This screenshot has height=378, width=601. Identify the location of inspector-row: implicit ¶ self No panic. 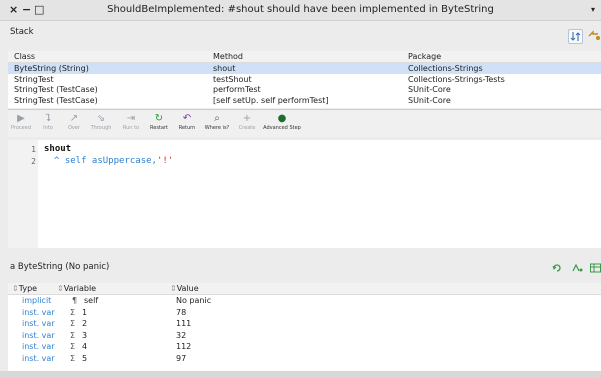
(304, 301).